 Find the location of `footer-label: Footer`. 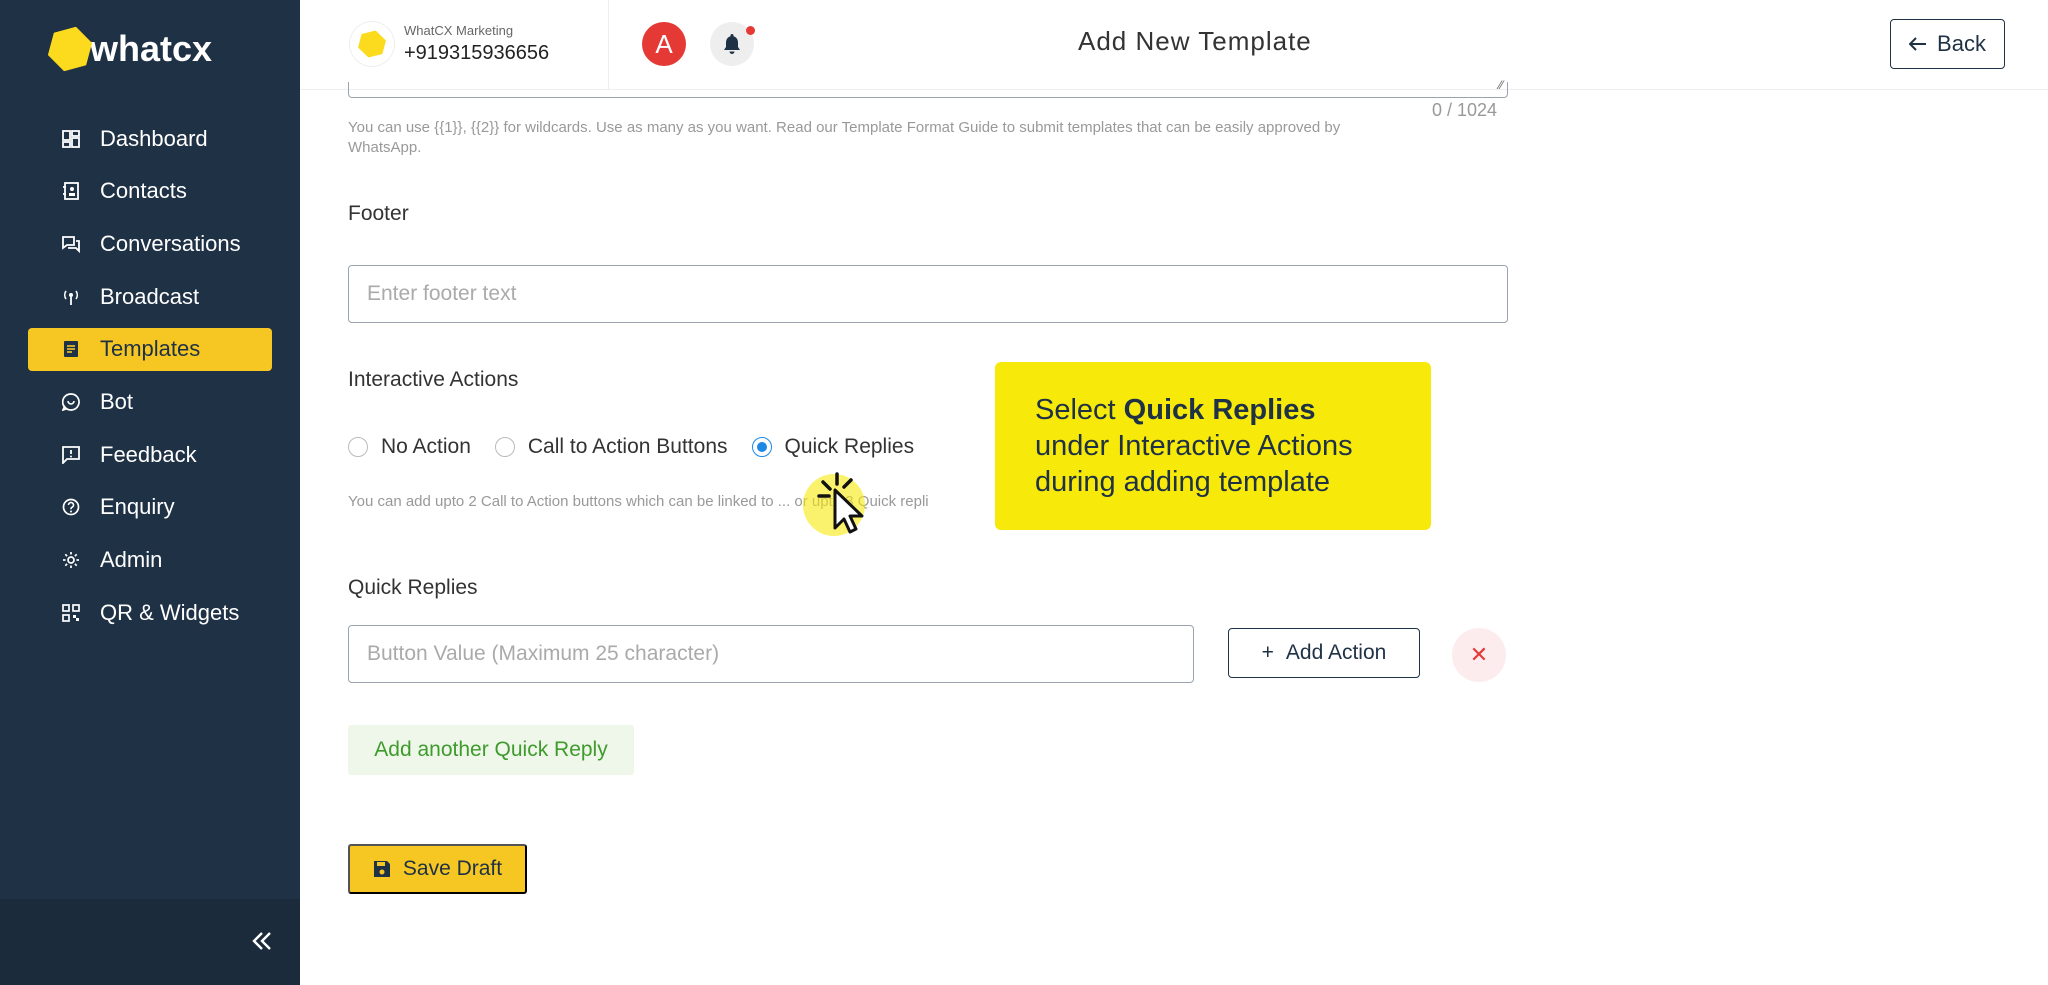

footer-label: Footer is located at coordinates (378, 213).